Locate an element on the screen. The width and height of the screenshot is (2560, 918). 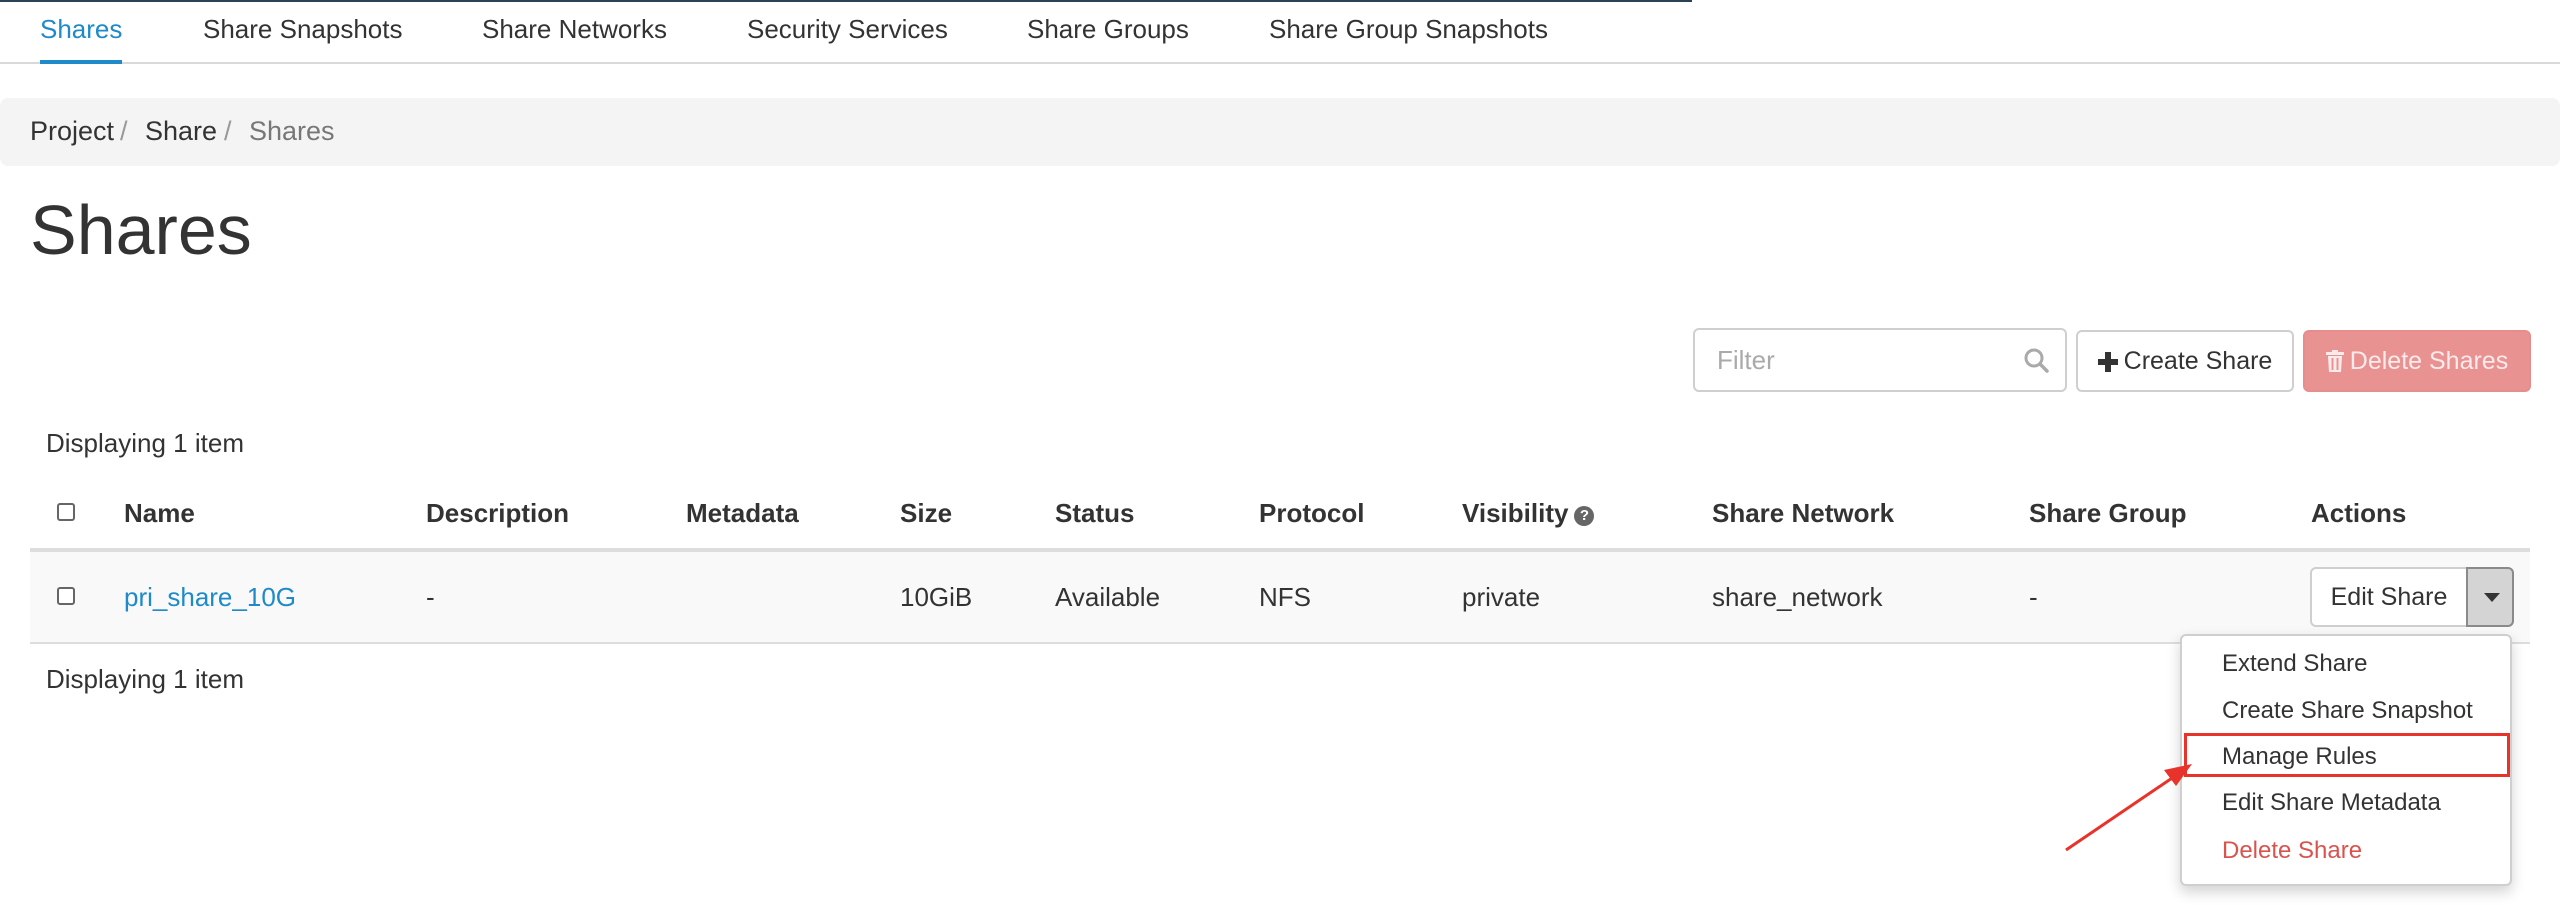
tab-share-groups: Share Groups is located at coordinates (1108, 29).